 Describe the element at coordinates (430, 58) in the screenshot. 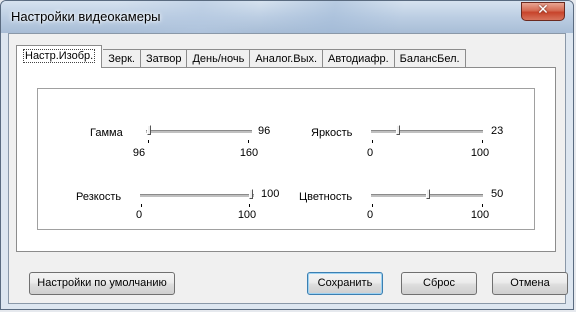

I see `tab-white-balance: БалансБел.` at that location.